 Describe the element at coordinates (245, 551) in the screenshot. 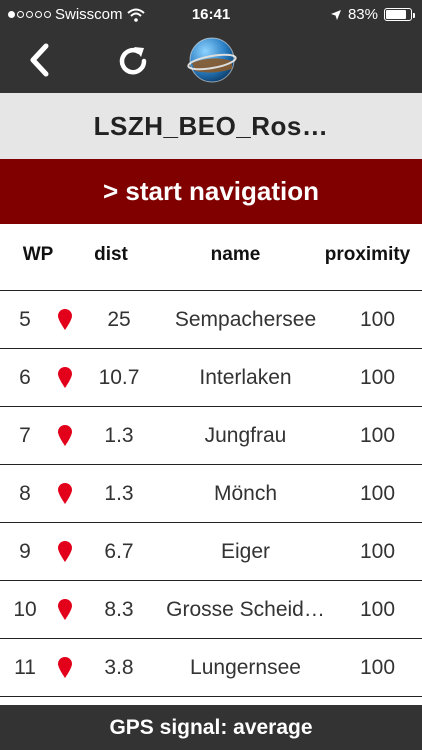

I see `waypoint-name: Eiger` at that location.